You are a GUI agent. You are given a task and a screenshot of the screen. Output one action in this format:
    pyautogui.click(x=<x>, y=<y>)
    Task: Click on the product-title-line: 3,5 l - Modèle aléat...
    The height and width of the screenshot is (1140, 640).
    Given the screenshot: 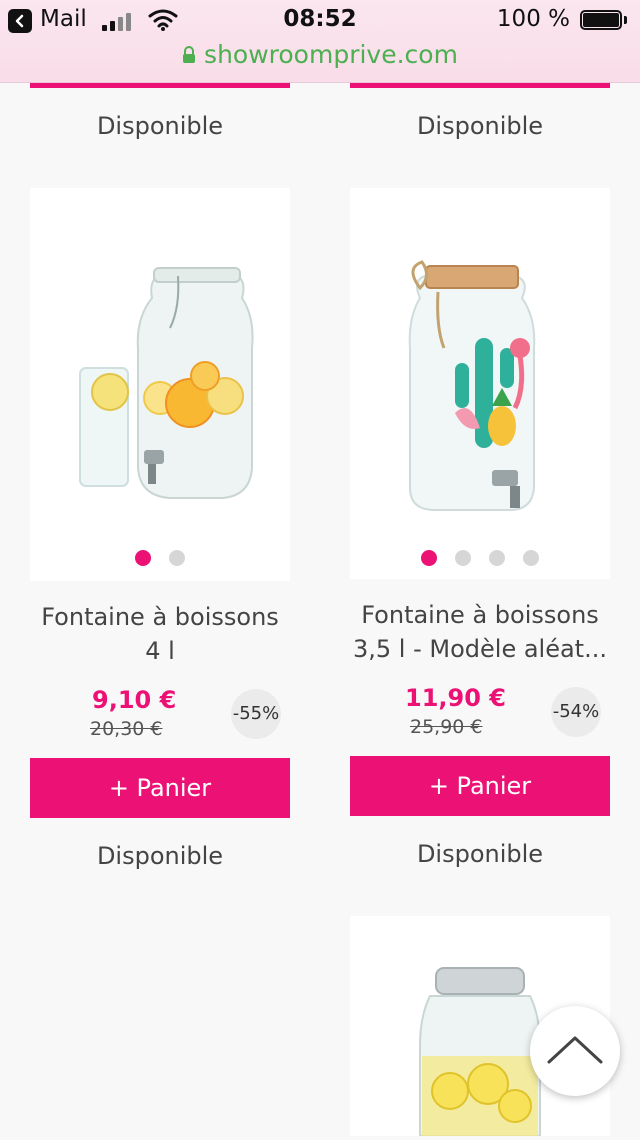 What is the action you would take?
    pyautogui.click(x=480, y=649)
    